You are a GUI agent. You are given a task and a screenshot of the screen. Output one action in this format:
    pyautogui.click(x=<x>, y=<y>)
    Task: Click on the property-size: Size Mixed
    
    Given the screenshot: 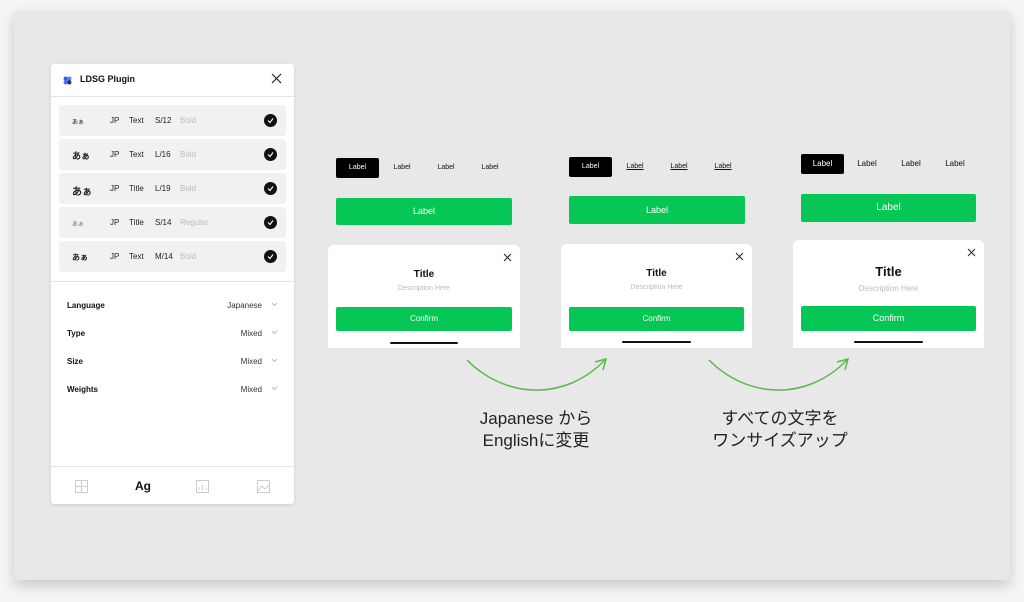 What is the action you would take?
    pyautogui.click(x=172, y=362)
    